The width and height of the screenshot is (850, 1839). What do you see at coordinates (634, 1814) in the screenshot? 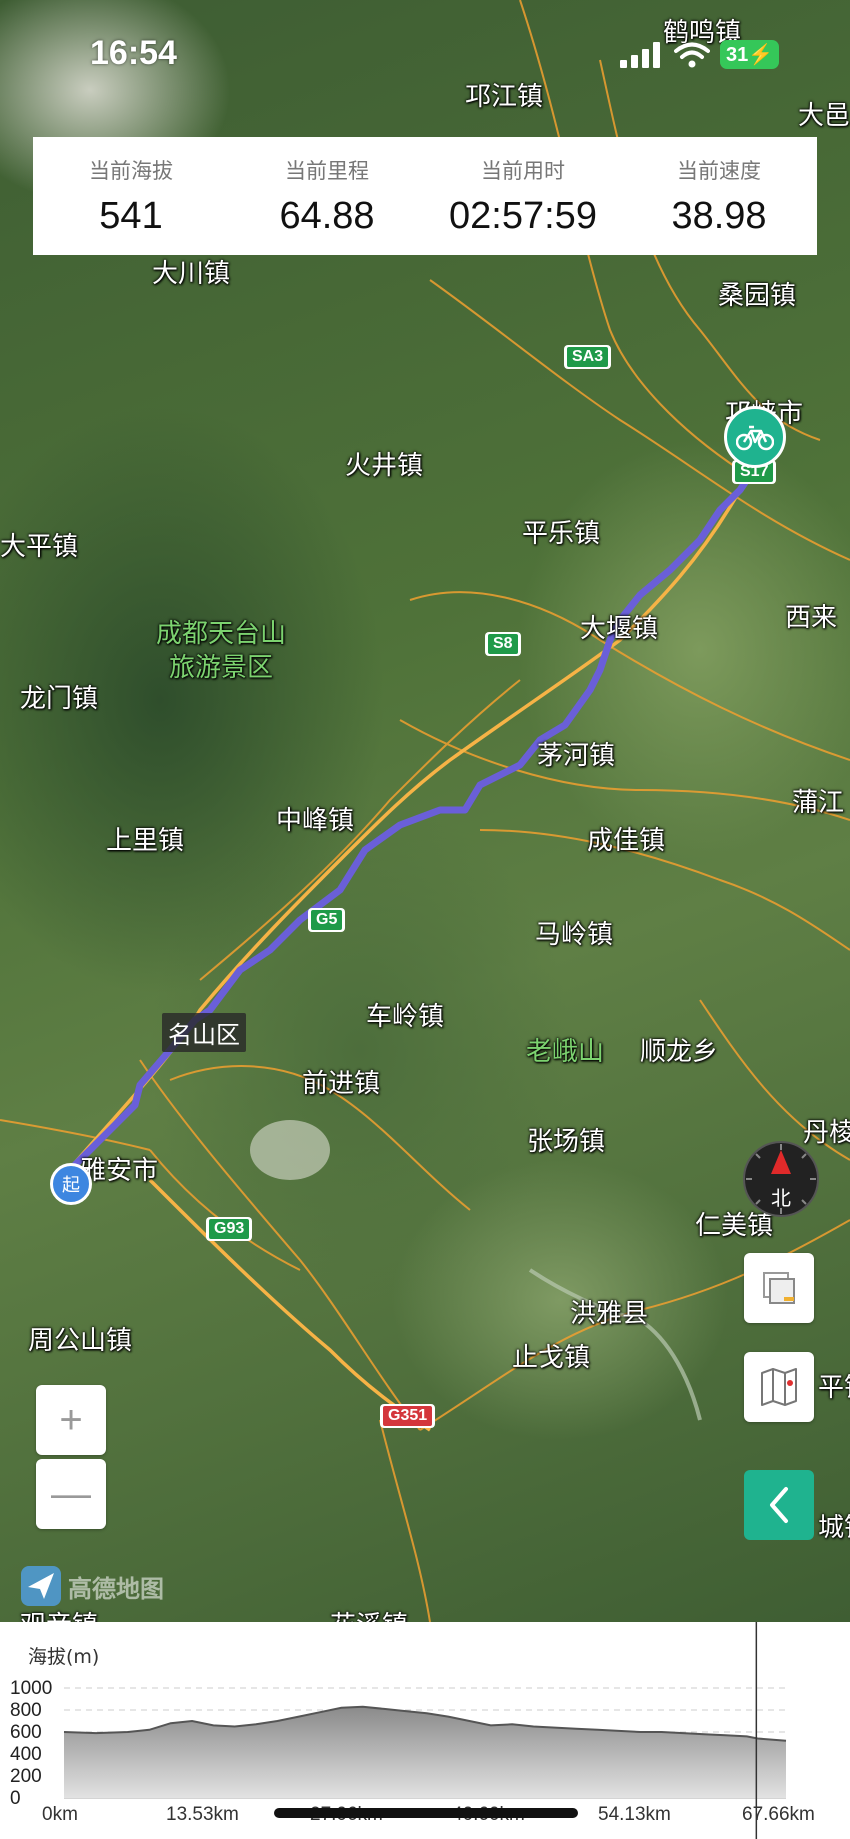
I see `x-tick: 54.13km` at bounding box center [634, 1814].